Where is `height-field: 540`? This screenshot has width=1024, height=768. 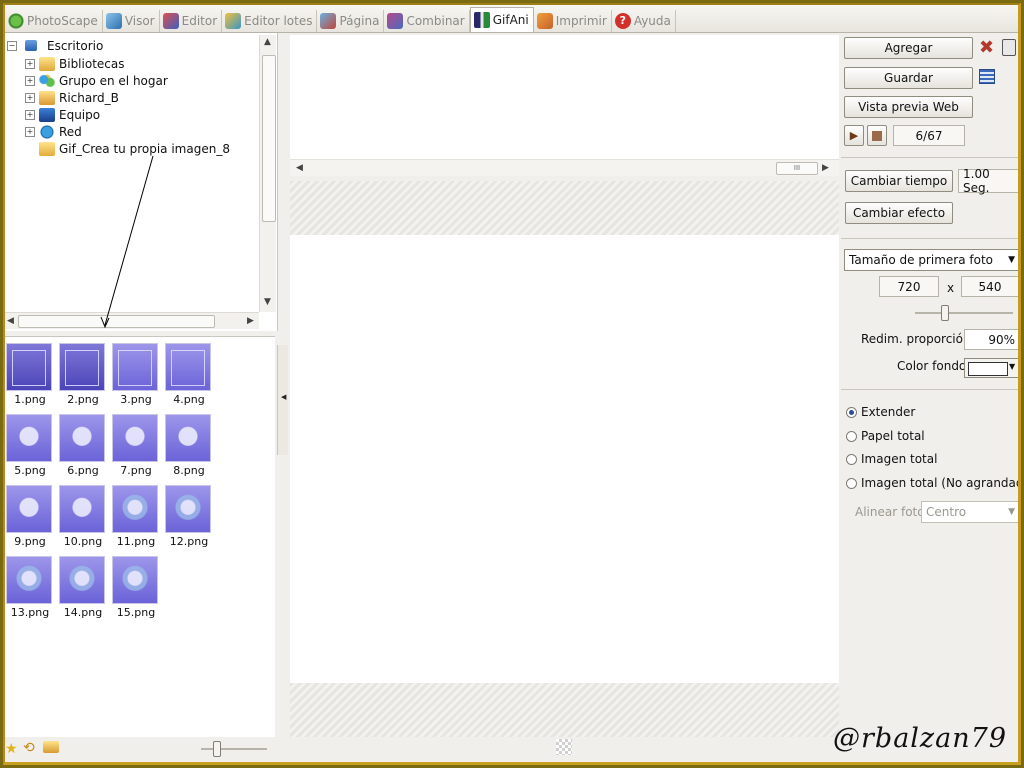 height-field: 540 is located at coordinates (989, 286).